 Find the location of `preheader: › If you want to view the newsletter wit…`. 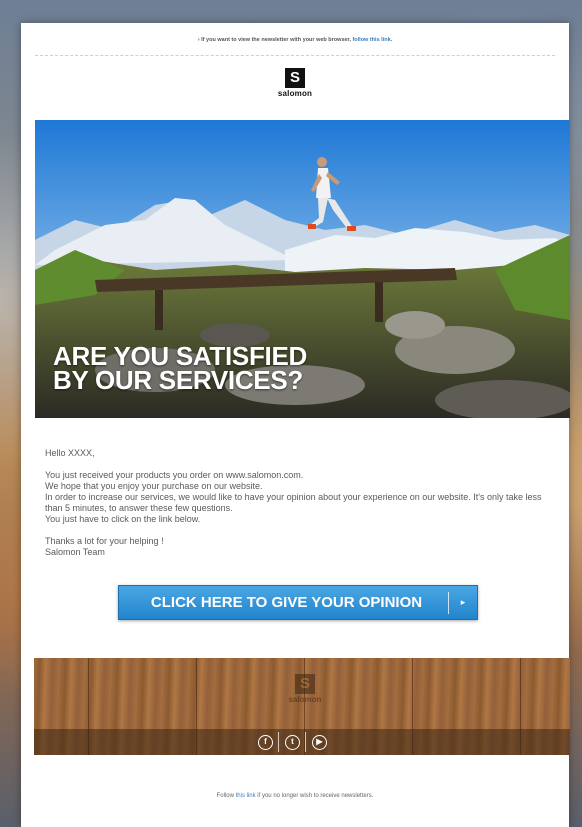

preheader: › If you want to view the newsletter wit… is located at coordinates (295, 40).